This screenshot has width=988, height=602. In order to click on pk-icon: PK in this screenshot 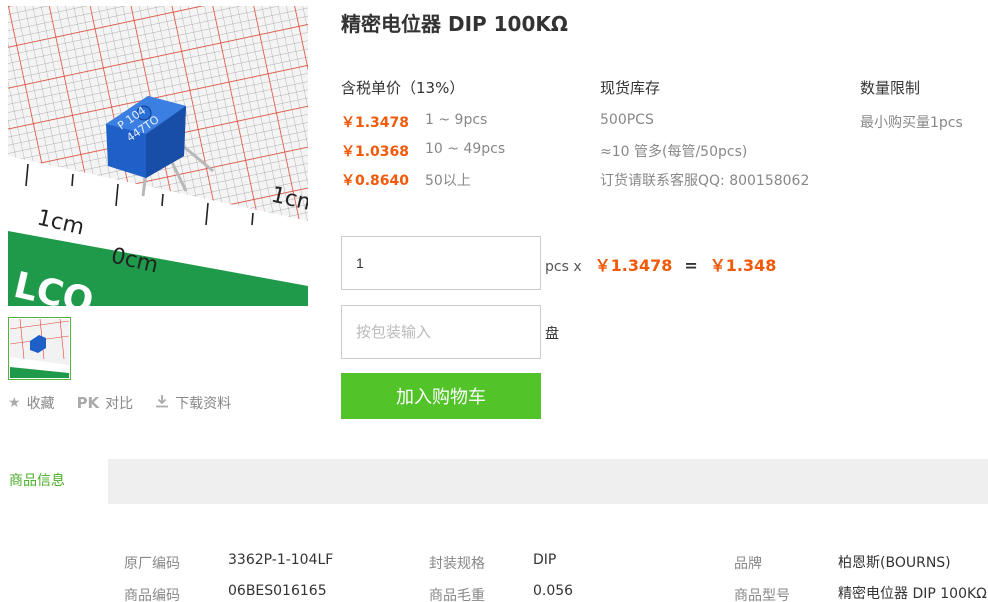, I will do `click(88, 403)`.